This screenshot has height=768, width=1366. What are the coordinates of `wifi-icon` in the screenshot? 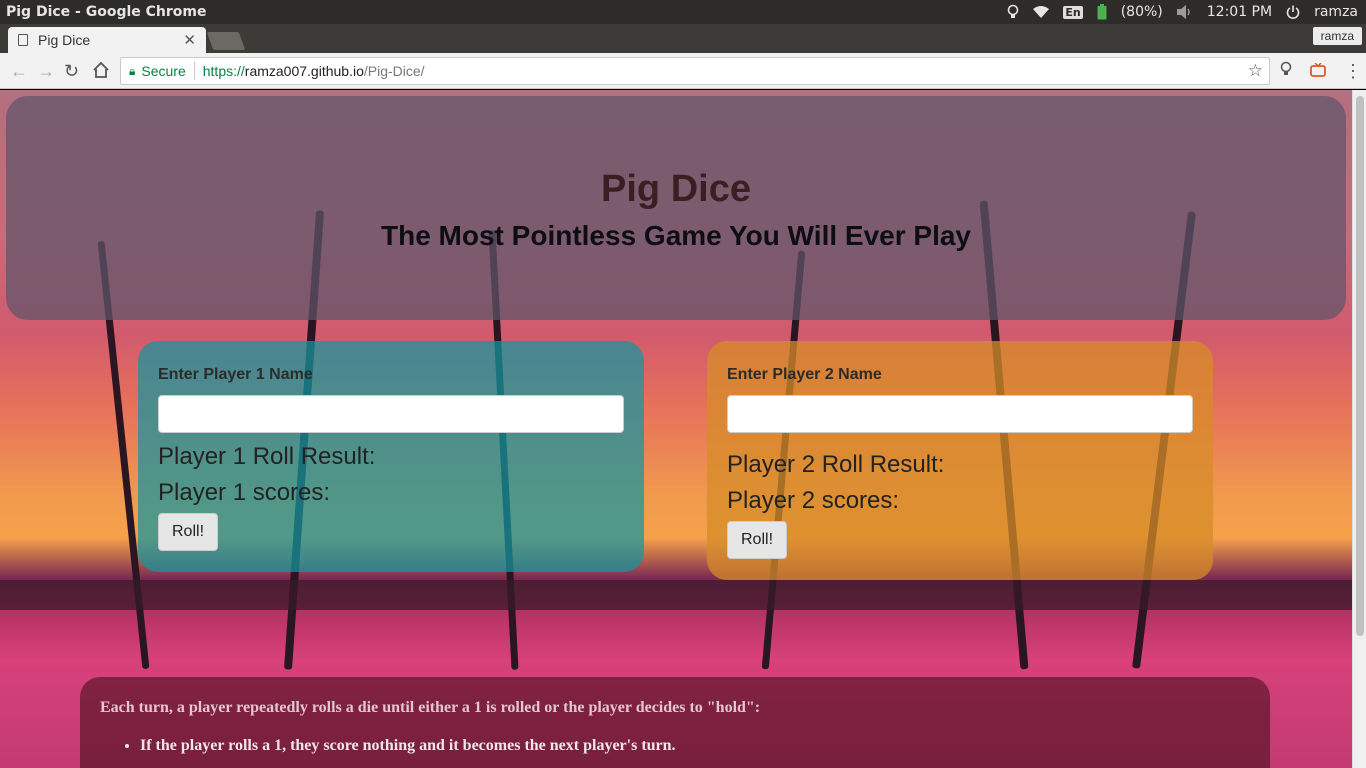 It's located at (1041, 12).